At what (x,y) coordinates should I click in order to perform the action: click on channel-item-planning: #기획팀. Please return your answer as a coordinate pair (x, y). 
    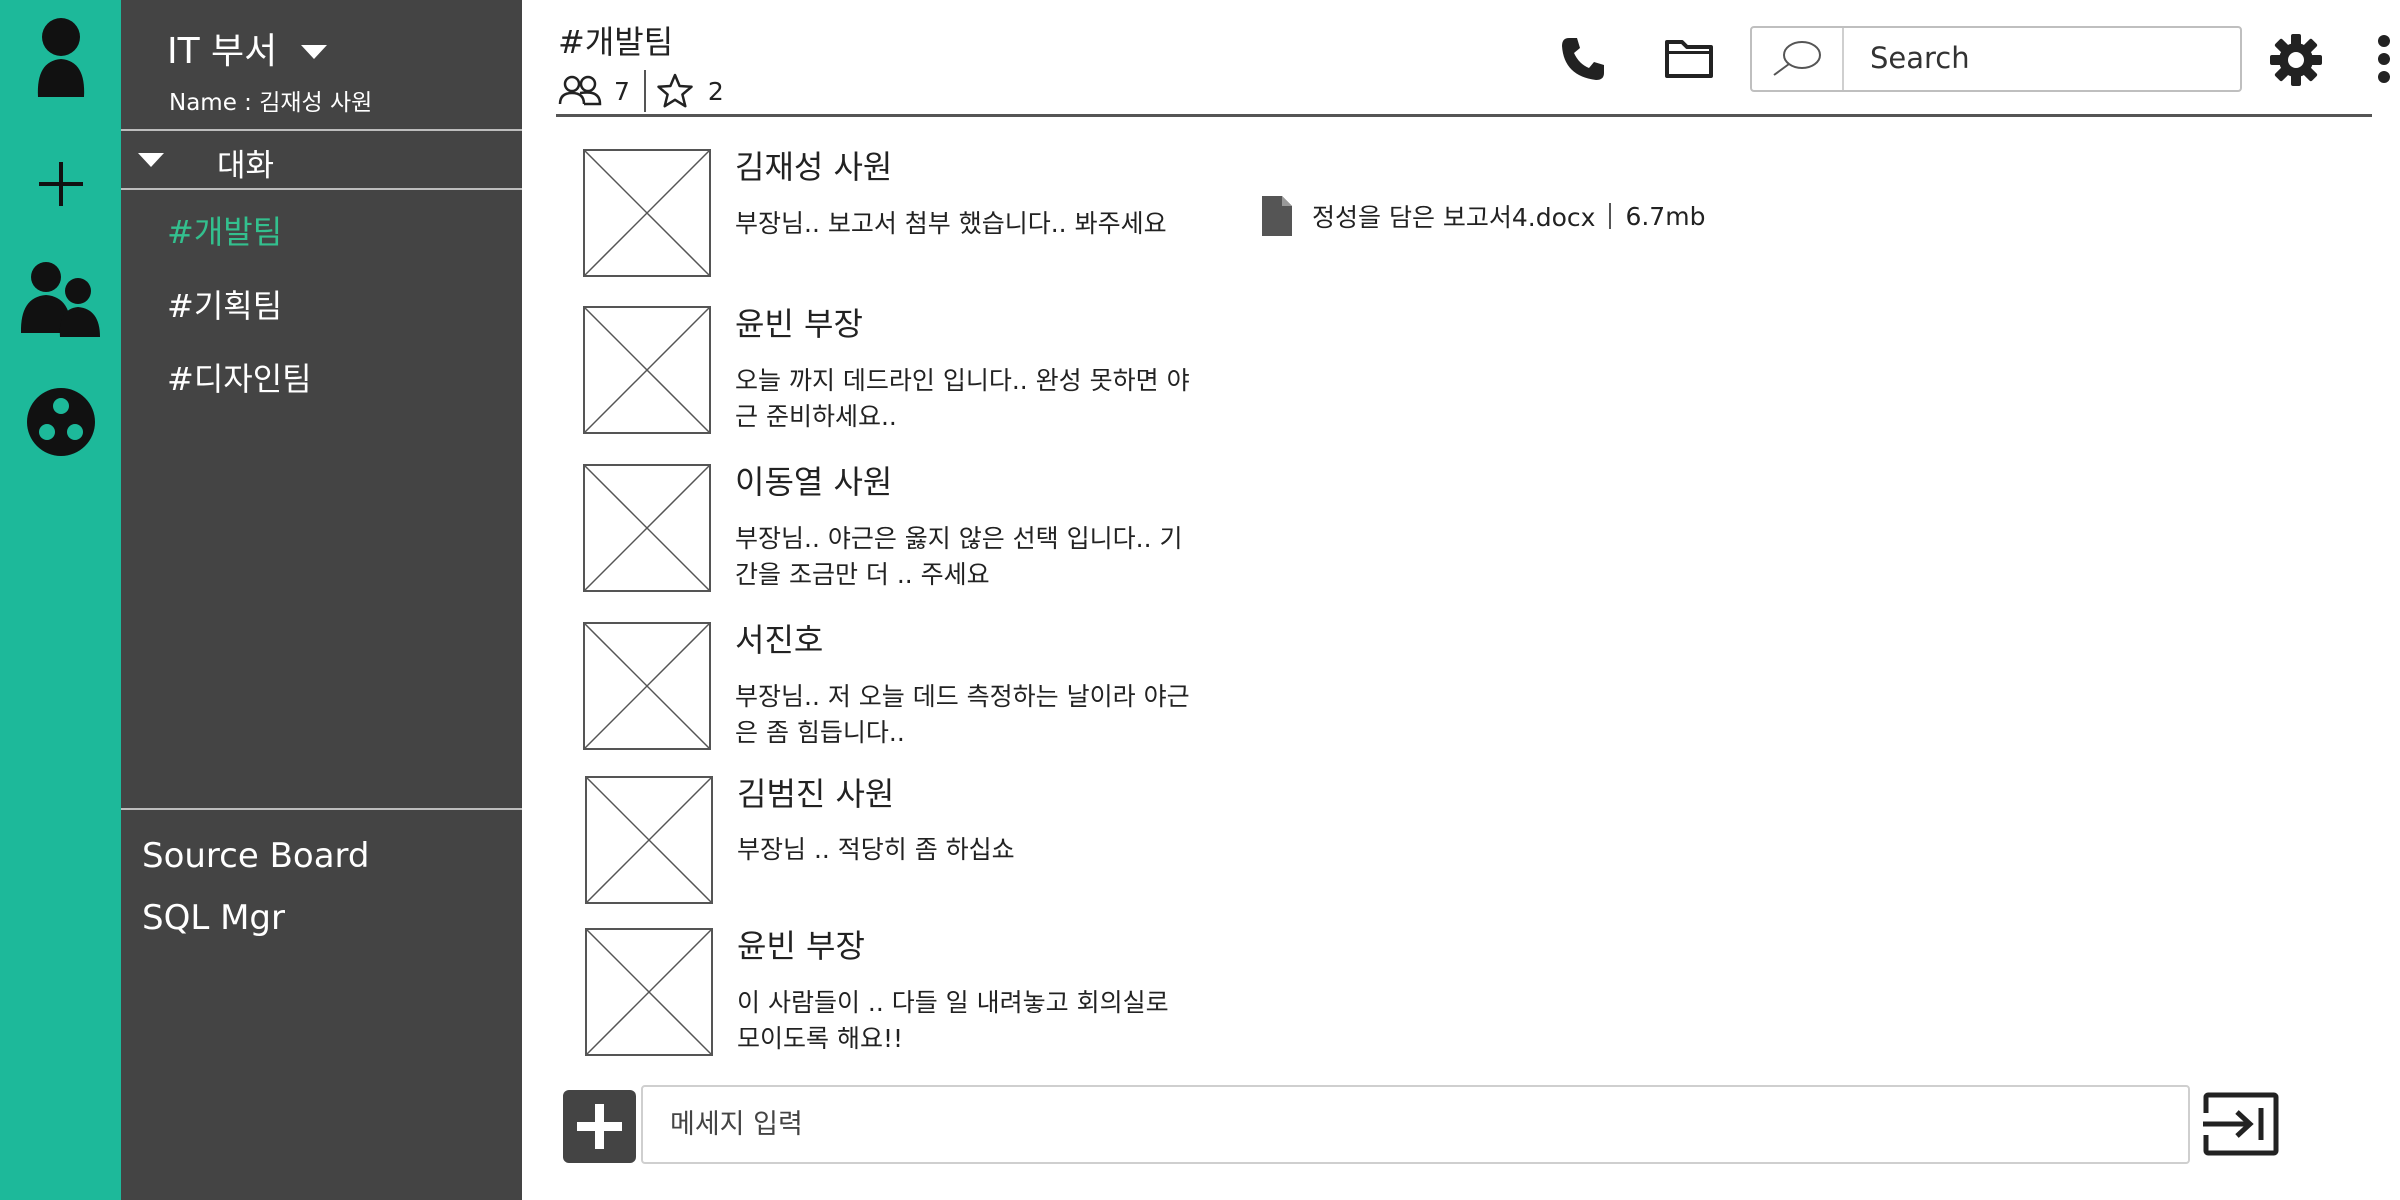
    Looking at the image, I should click on (224, 304).